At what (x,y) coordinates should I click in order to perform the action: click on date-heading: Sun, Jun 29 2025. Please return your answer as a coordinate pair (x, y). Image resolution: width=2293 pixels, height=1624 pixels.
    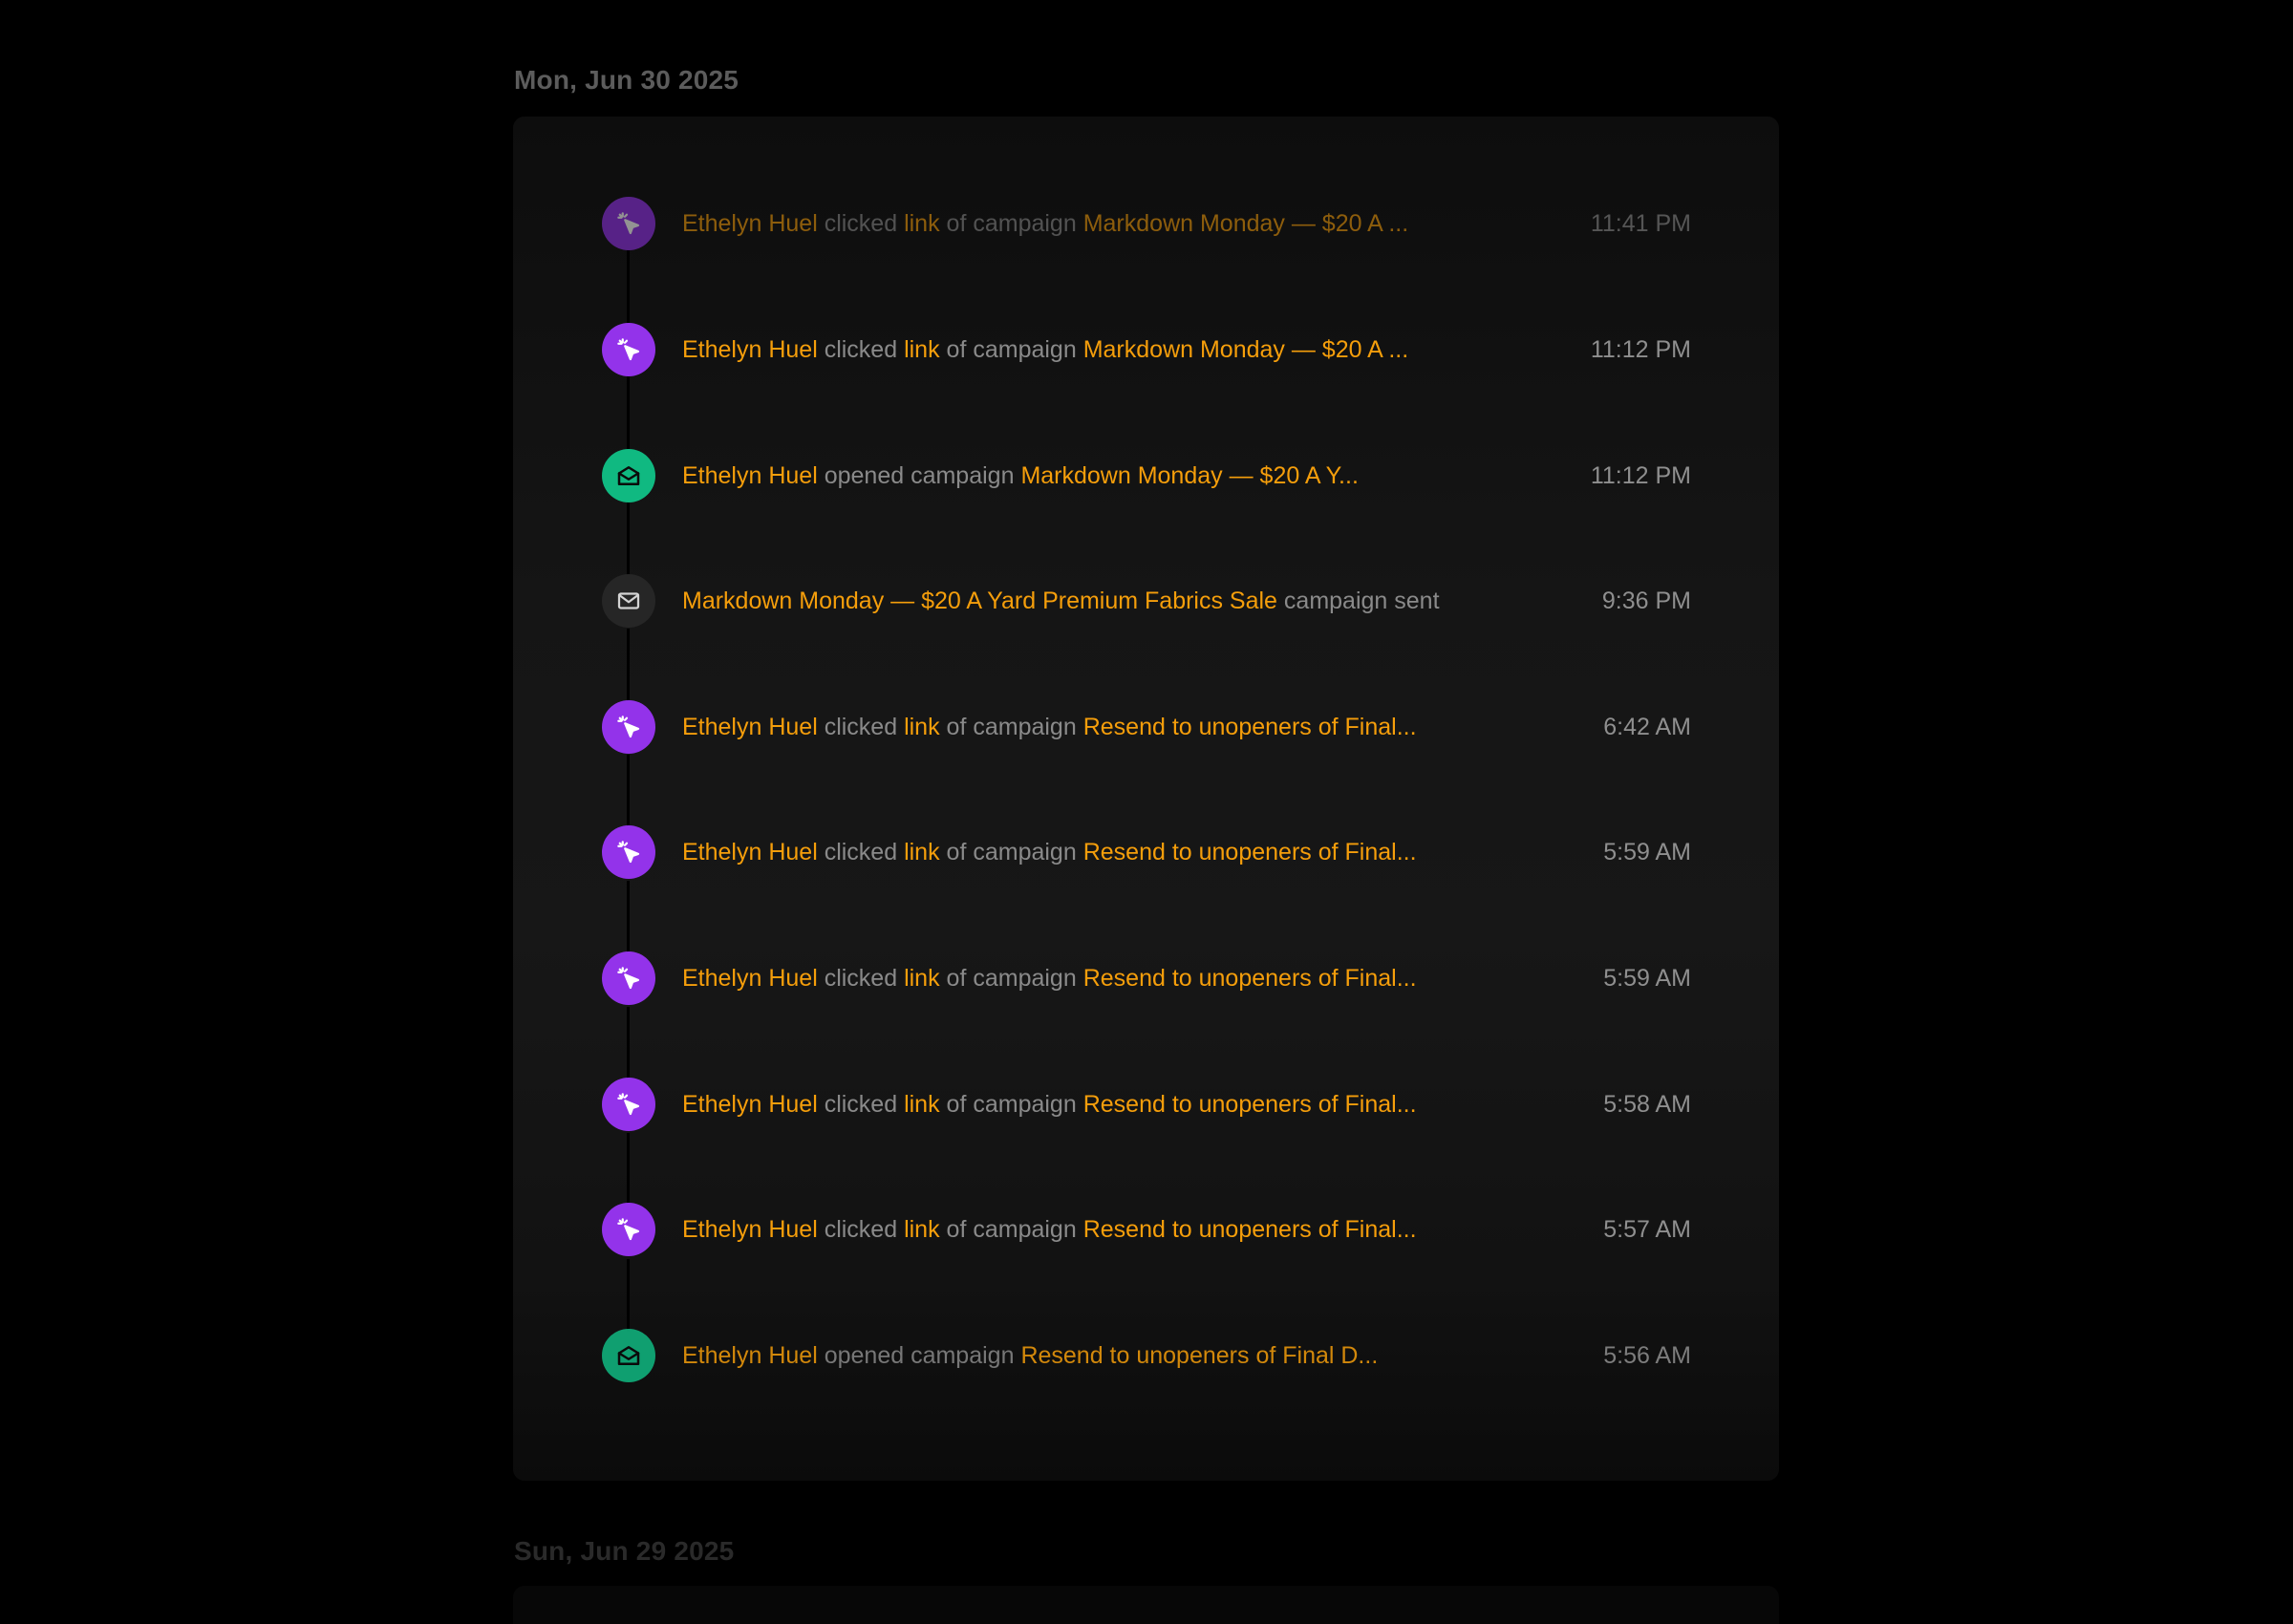
    Looking at the image, I should click on (624, 1551).